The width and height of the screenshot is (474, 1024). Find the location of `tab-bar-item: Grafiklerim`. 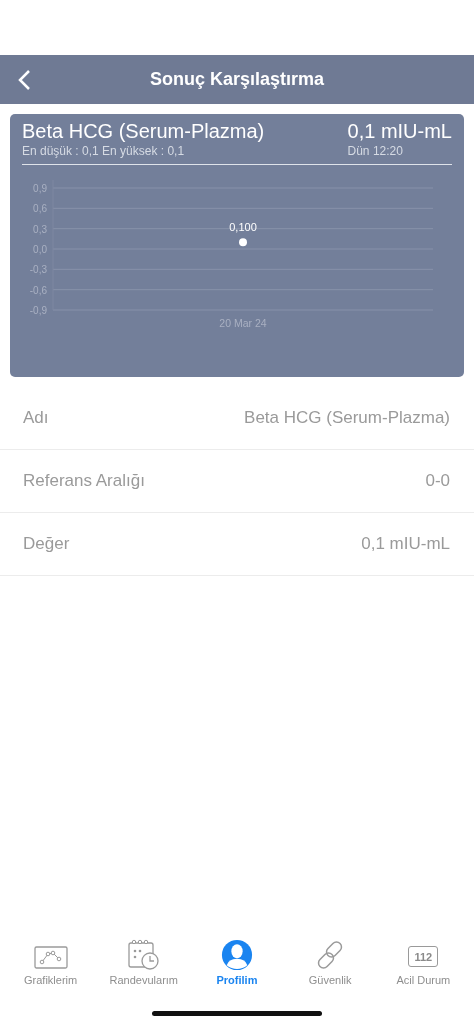

tab-bar-item: Grafiklerim is located at coordinates (50, 963).